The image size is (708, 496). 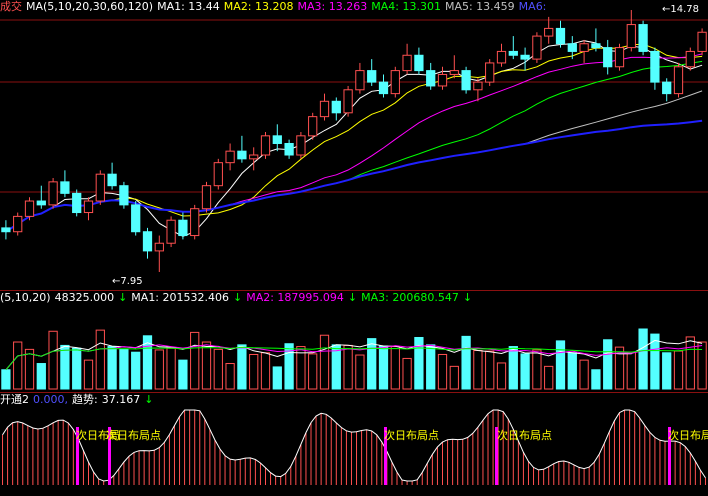 What do you see at coordinates (352, 297) in the screenshot?
I see `volume-arrow-3: ↓` at bounding box center [352, 297].